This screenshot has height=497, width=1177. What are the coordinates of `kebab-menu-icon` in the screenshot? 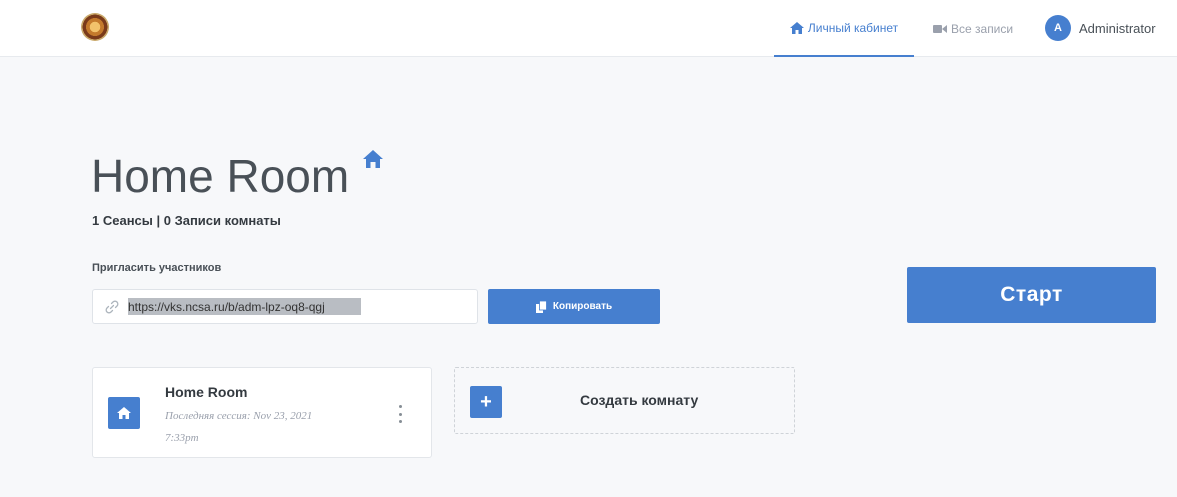 It's located at (400, 414).